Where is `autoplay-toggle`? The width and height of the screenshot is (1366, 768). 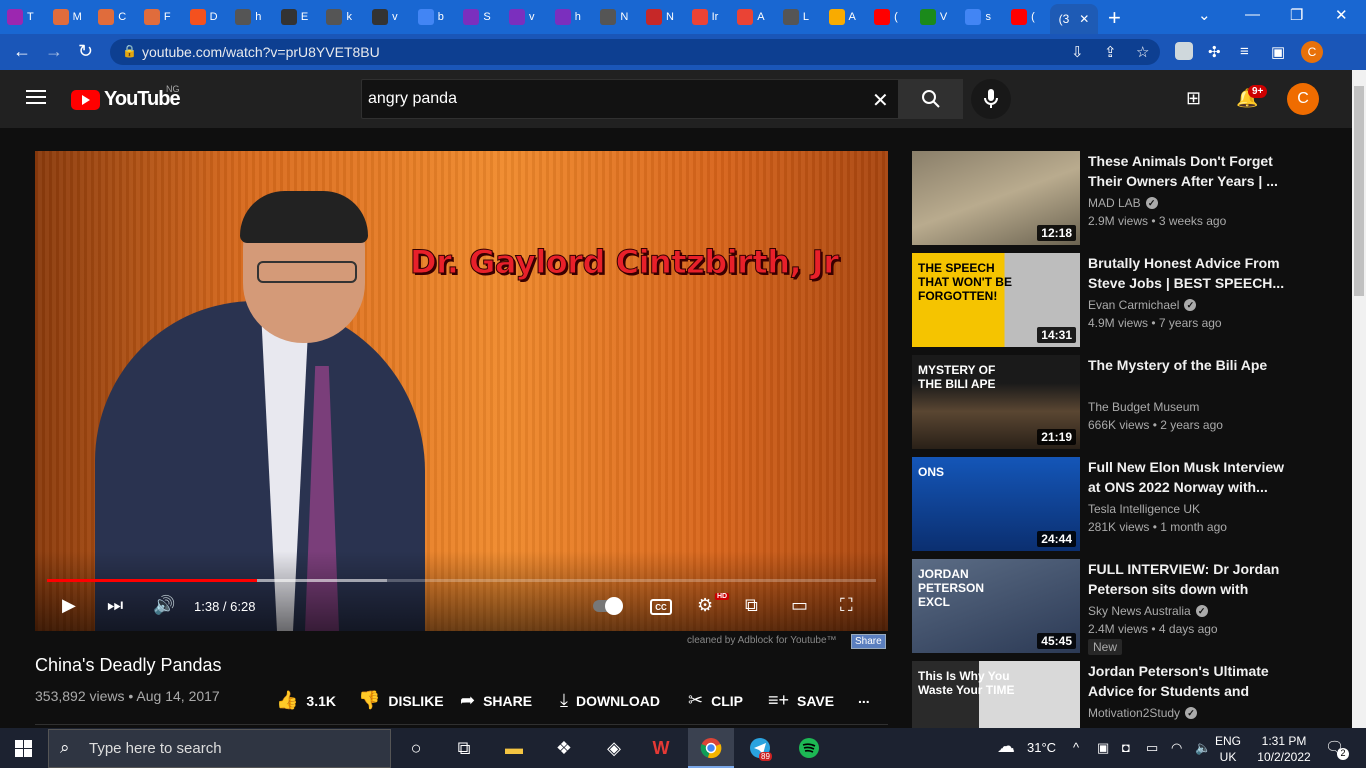
autoplay-toggle is located at coordinates (608, 606).